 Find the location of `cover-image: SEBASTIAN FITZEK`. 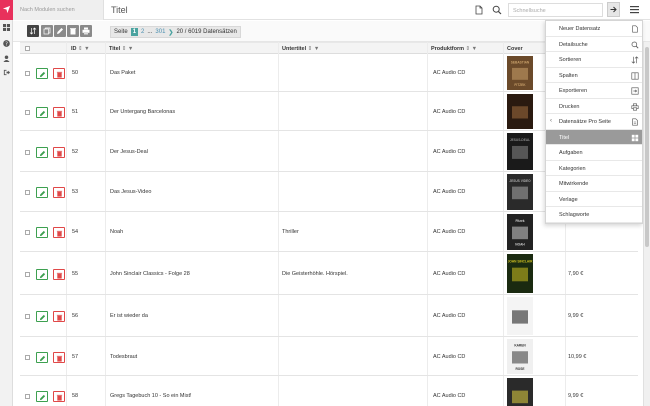

cover-image: SEBASTIAN FITZEK is located at coordinates (520, 73).